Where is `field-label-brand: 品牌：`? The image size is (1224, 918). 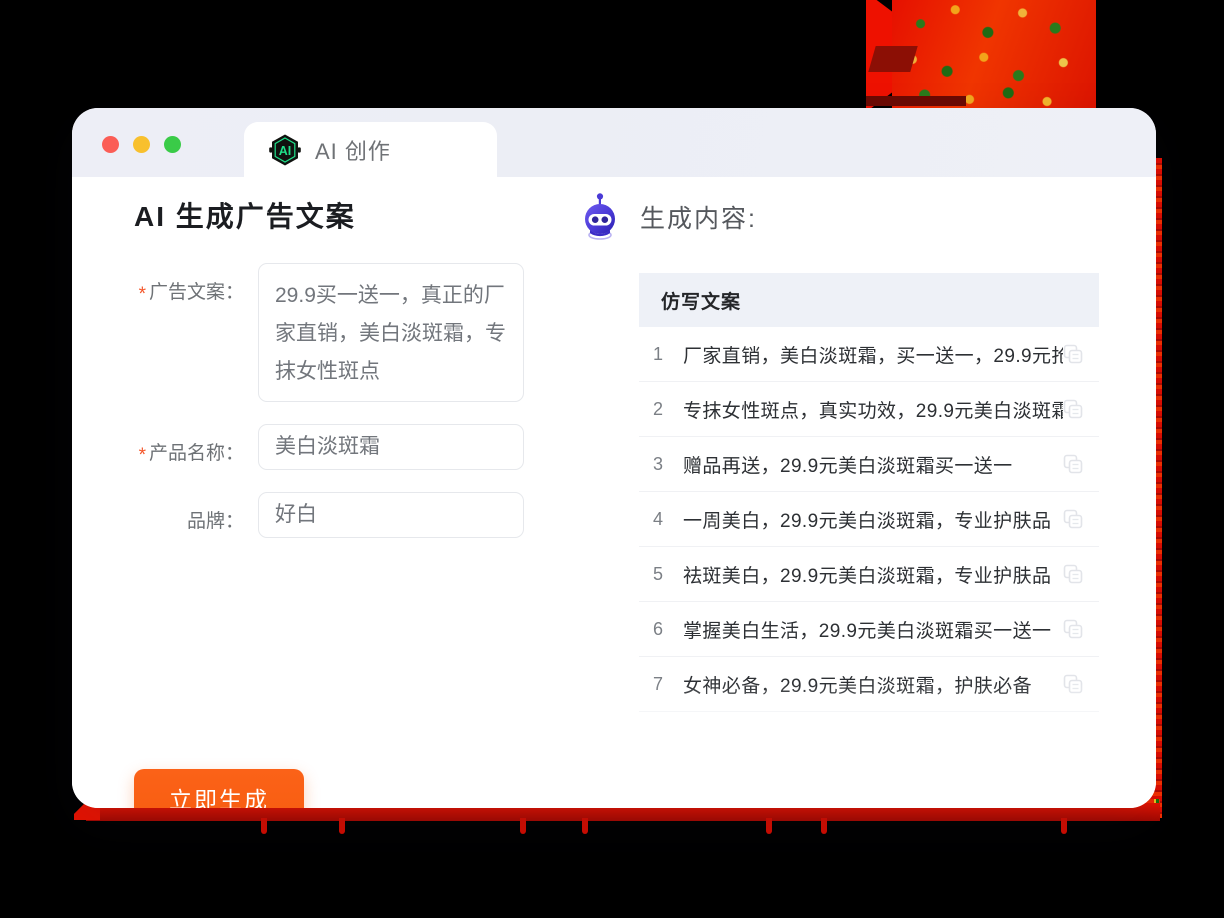
field-label-brand: 品牌： is located at coordinates (175, 512).